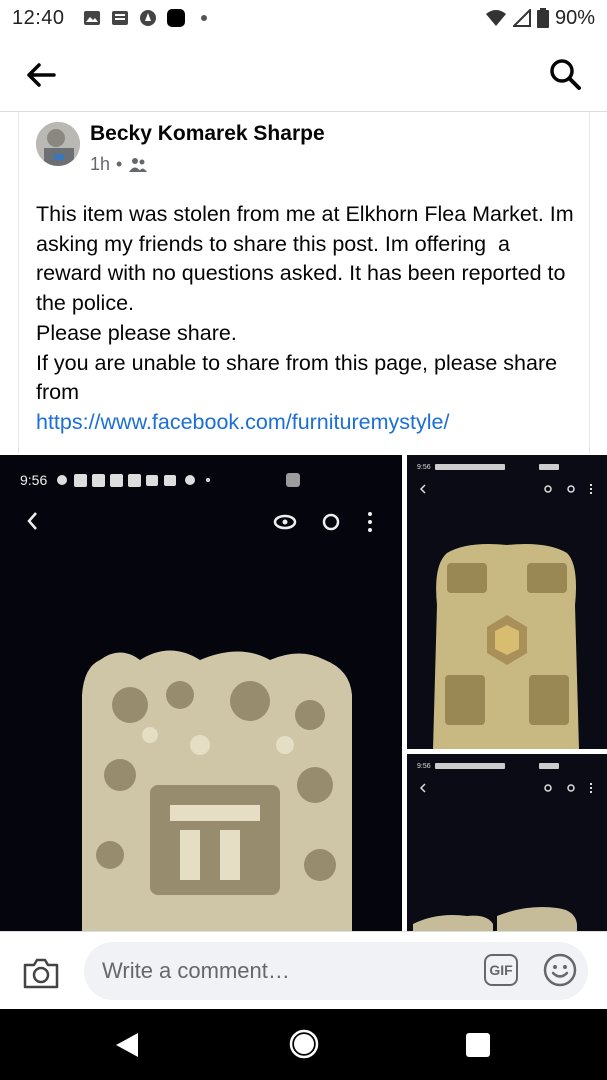  I want to click on smiley-icon, so click(560, 970).